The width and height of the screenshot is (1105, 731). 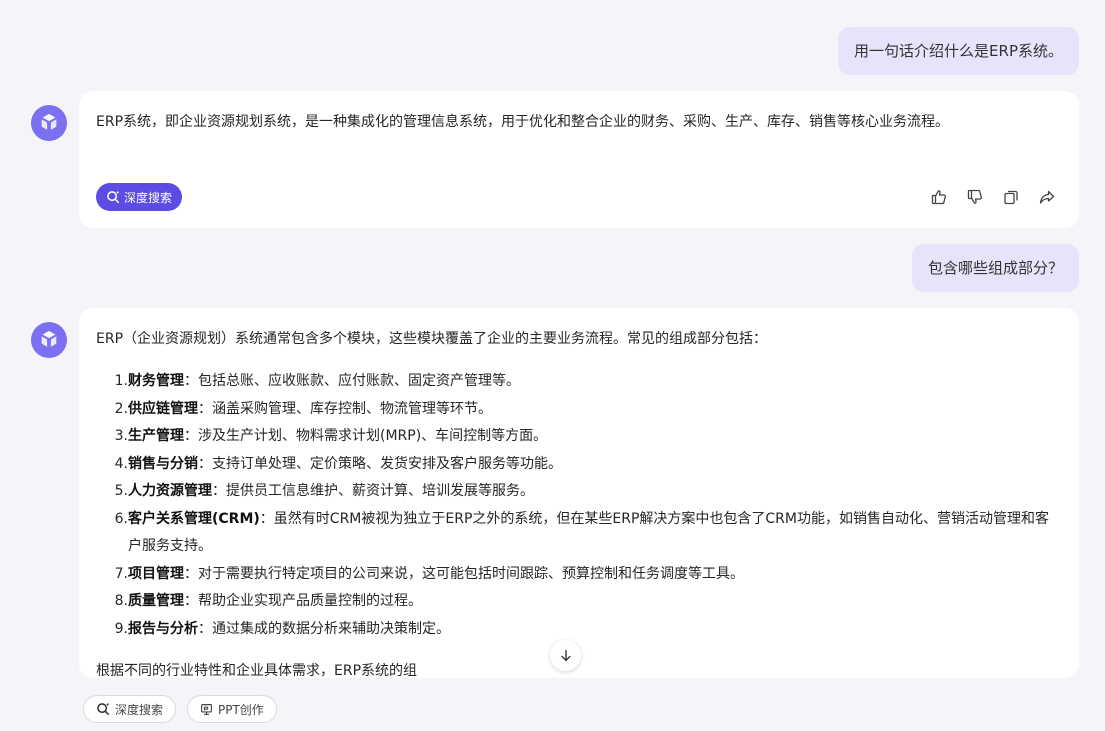 I want to click on ppt-create-button: PPT创作, so click(x=232, y=709).